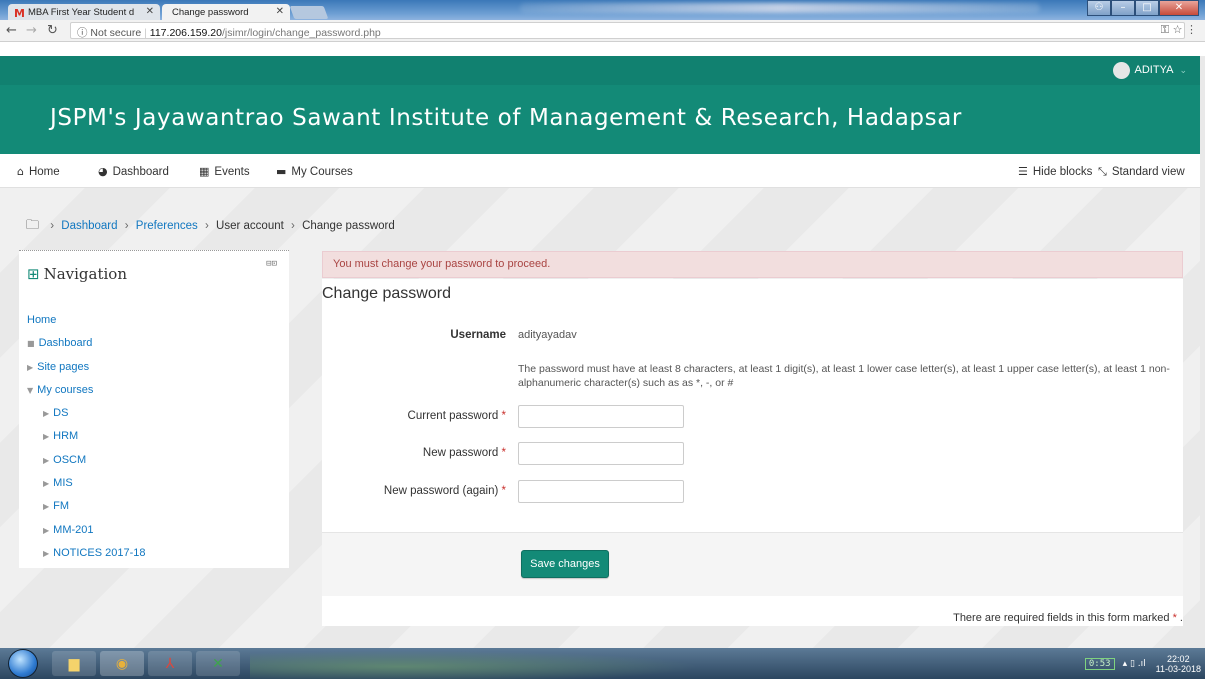 The width and height of the screenshot is (1205, 679). I want to click on back-icon: ←, so click(11, 30).